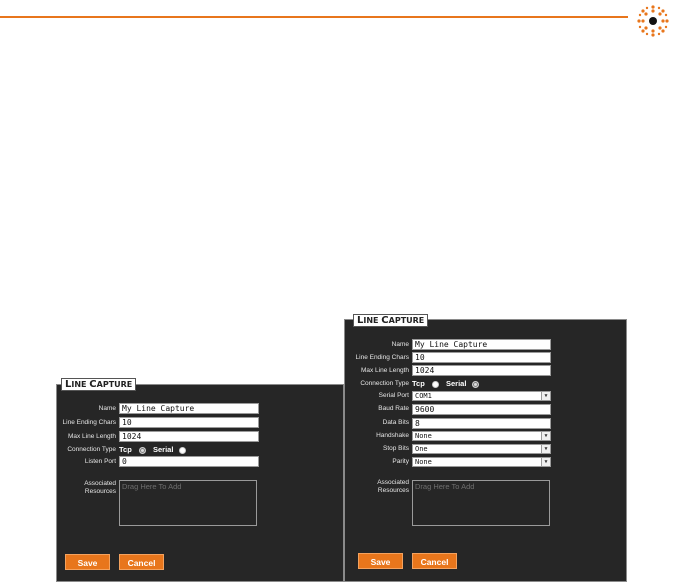 The width and height of the screenshot is (680, 582). I want to click on stop-bits-label: Stop Bits, so click(395, 448).